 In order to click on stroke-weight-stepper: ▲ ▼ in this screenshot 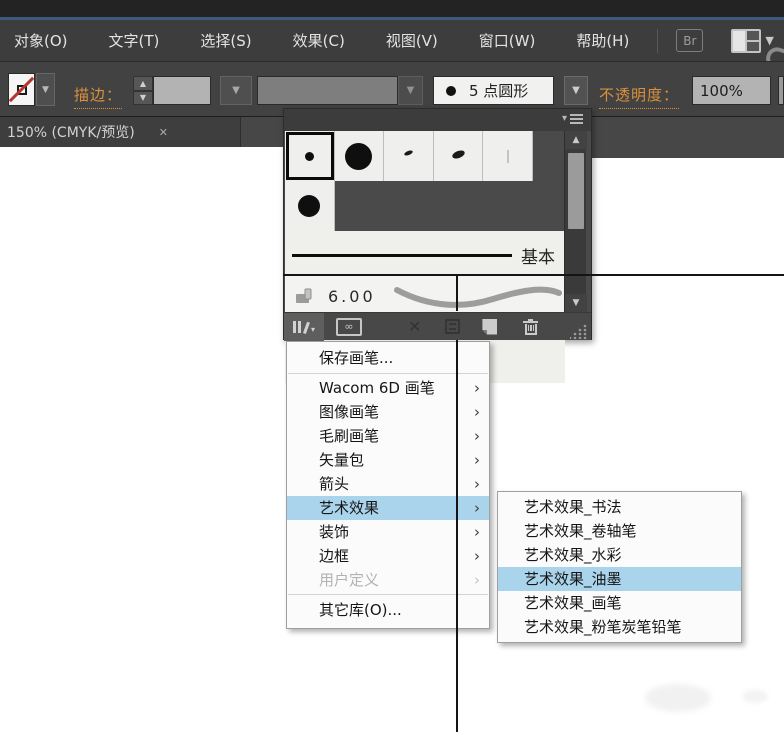, I will do `click(143, 90)`.